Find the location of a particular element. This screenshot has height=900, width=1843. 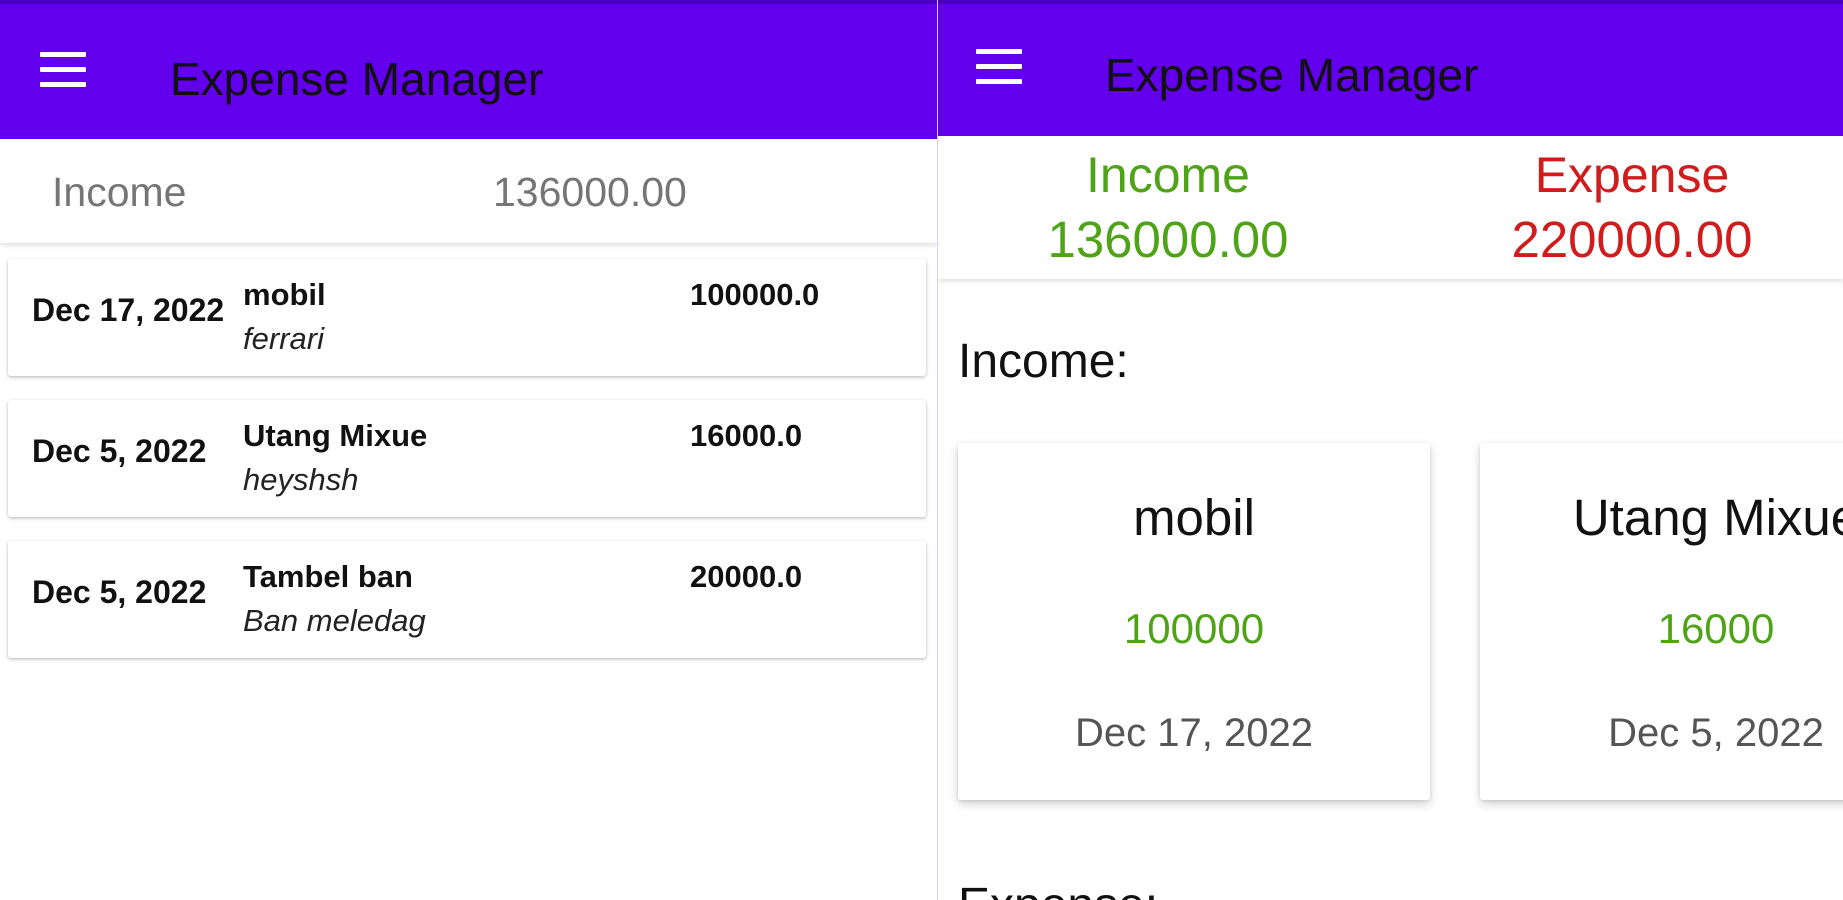

transaction-amount: 16000.0 is located at coordinates (746, 435).